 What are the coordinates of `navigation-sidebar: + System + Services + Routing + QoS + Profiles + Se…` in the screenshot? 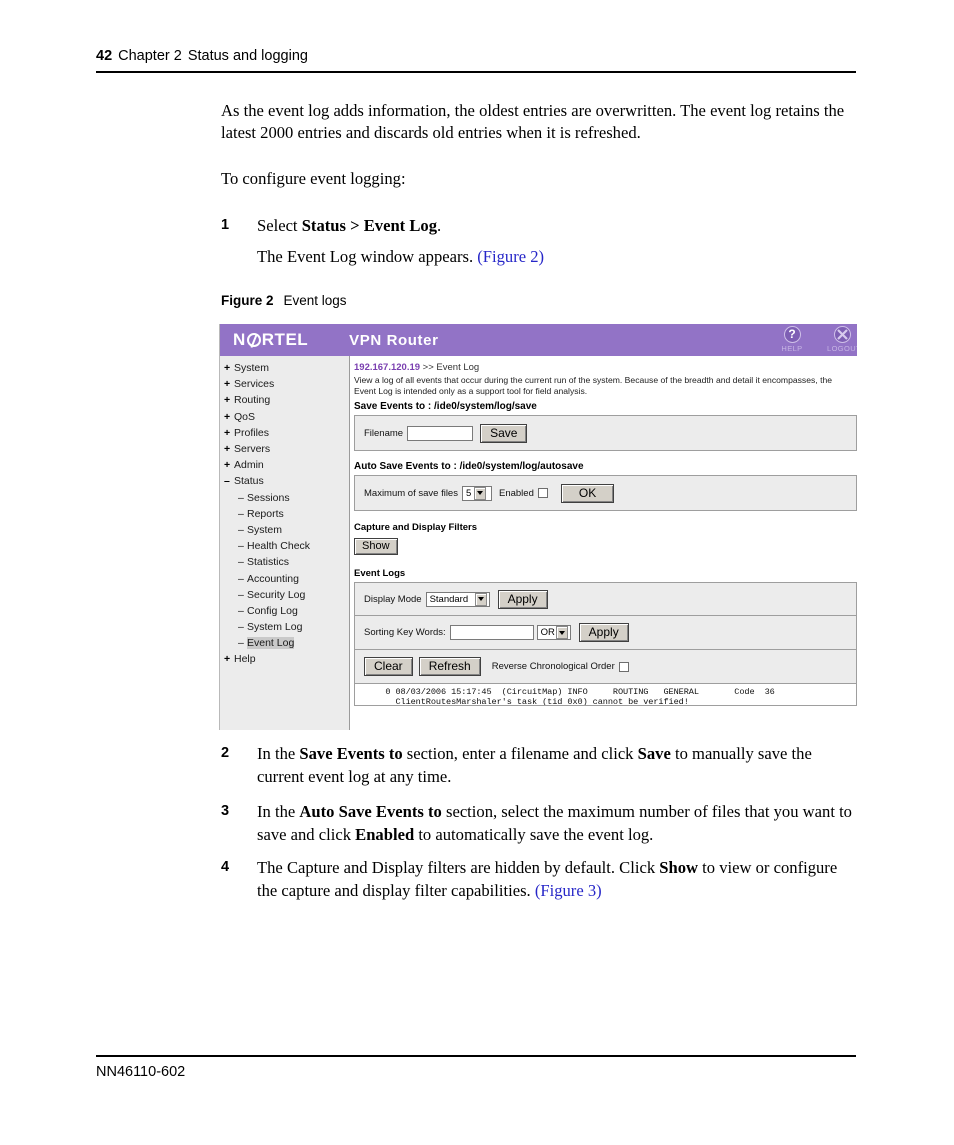 It's located at (285, 543).